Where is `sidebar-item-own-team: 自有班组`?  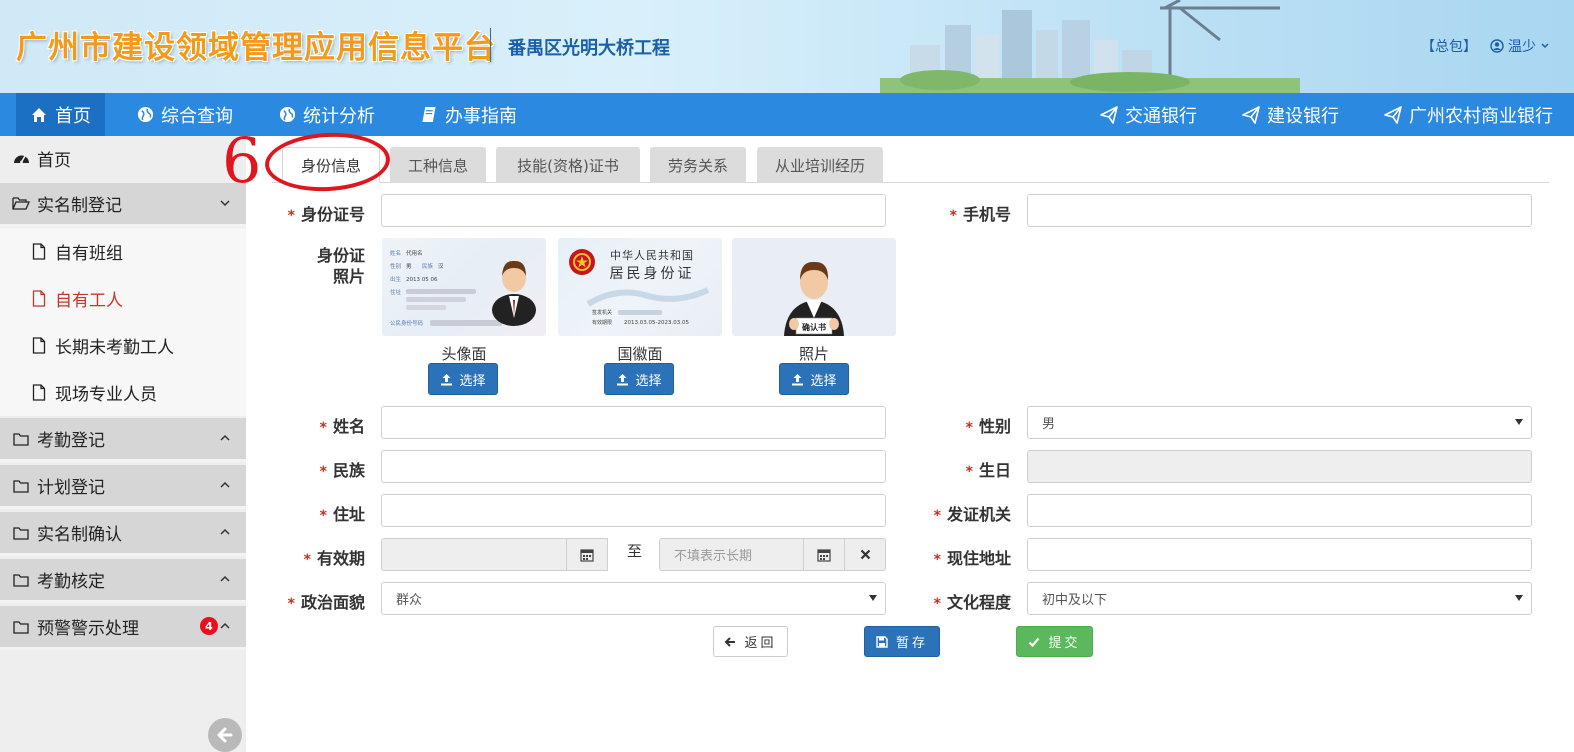 sidebar-item-own-team: 自有班组 is located at coordinates (123, 251).